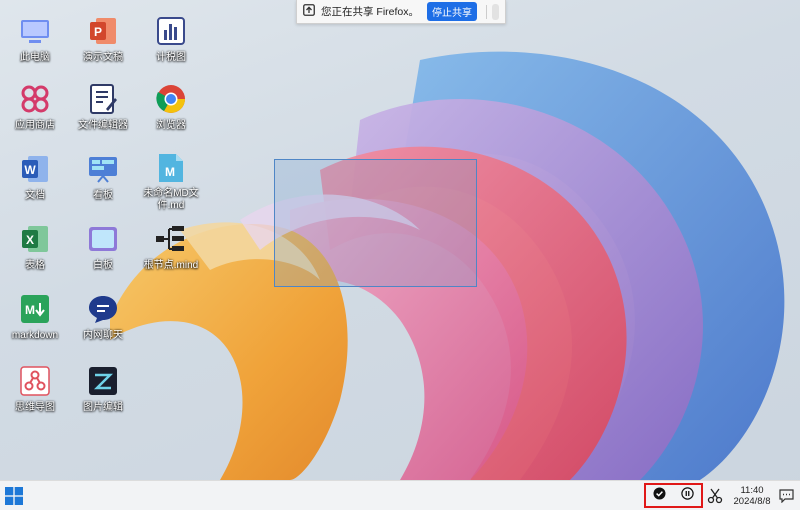  I want to click on desktop-icon-text-editor: 文件编辑器, so click(103, 109).